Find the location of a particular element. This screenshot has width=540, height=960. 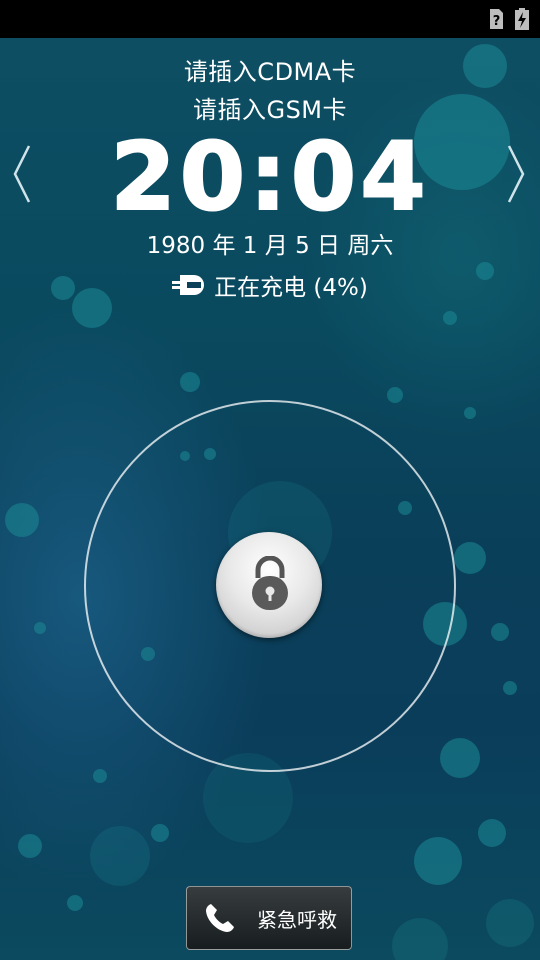

carrier-message-cdma: 请插入CDMA卡 is located at coordinates (270, 72).